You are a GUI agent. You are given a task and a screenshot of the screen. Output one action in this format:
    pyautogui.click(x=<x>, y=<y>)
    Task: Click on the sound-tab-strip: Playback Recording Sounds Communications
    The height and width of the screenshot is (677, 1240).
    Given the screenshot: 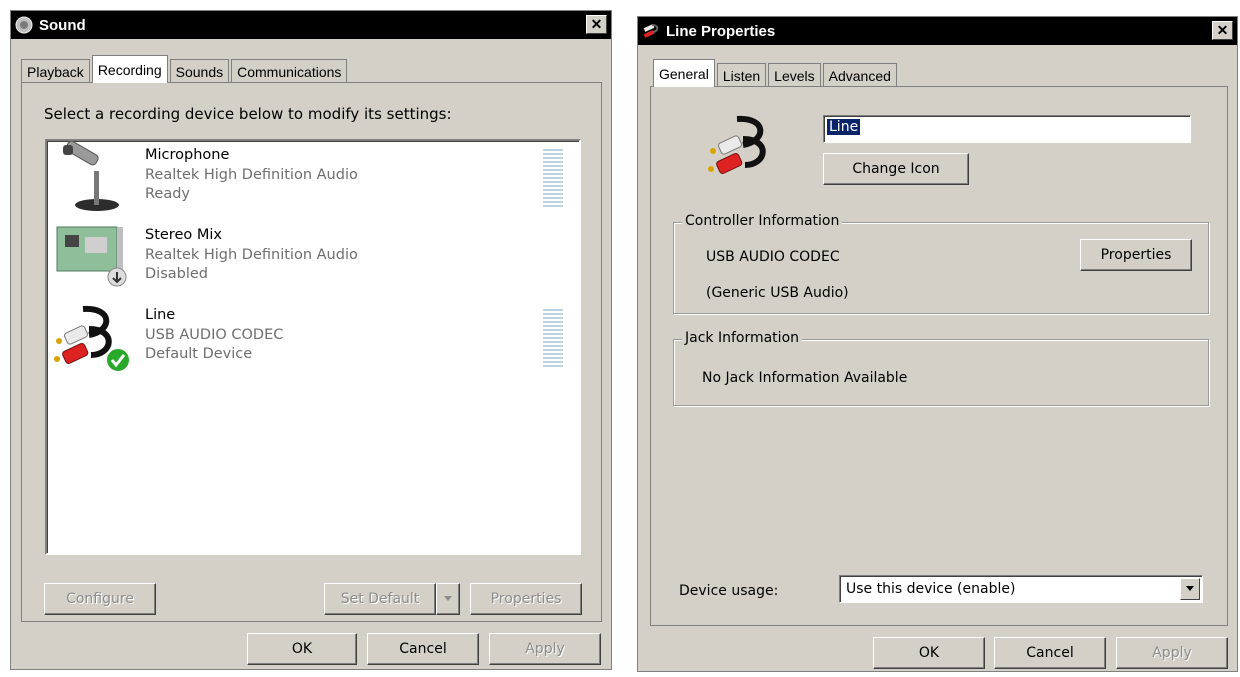 What is the action you would take?
    pyautogui.click(x=185, y=69)
    